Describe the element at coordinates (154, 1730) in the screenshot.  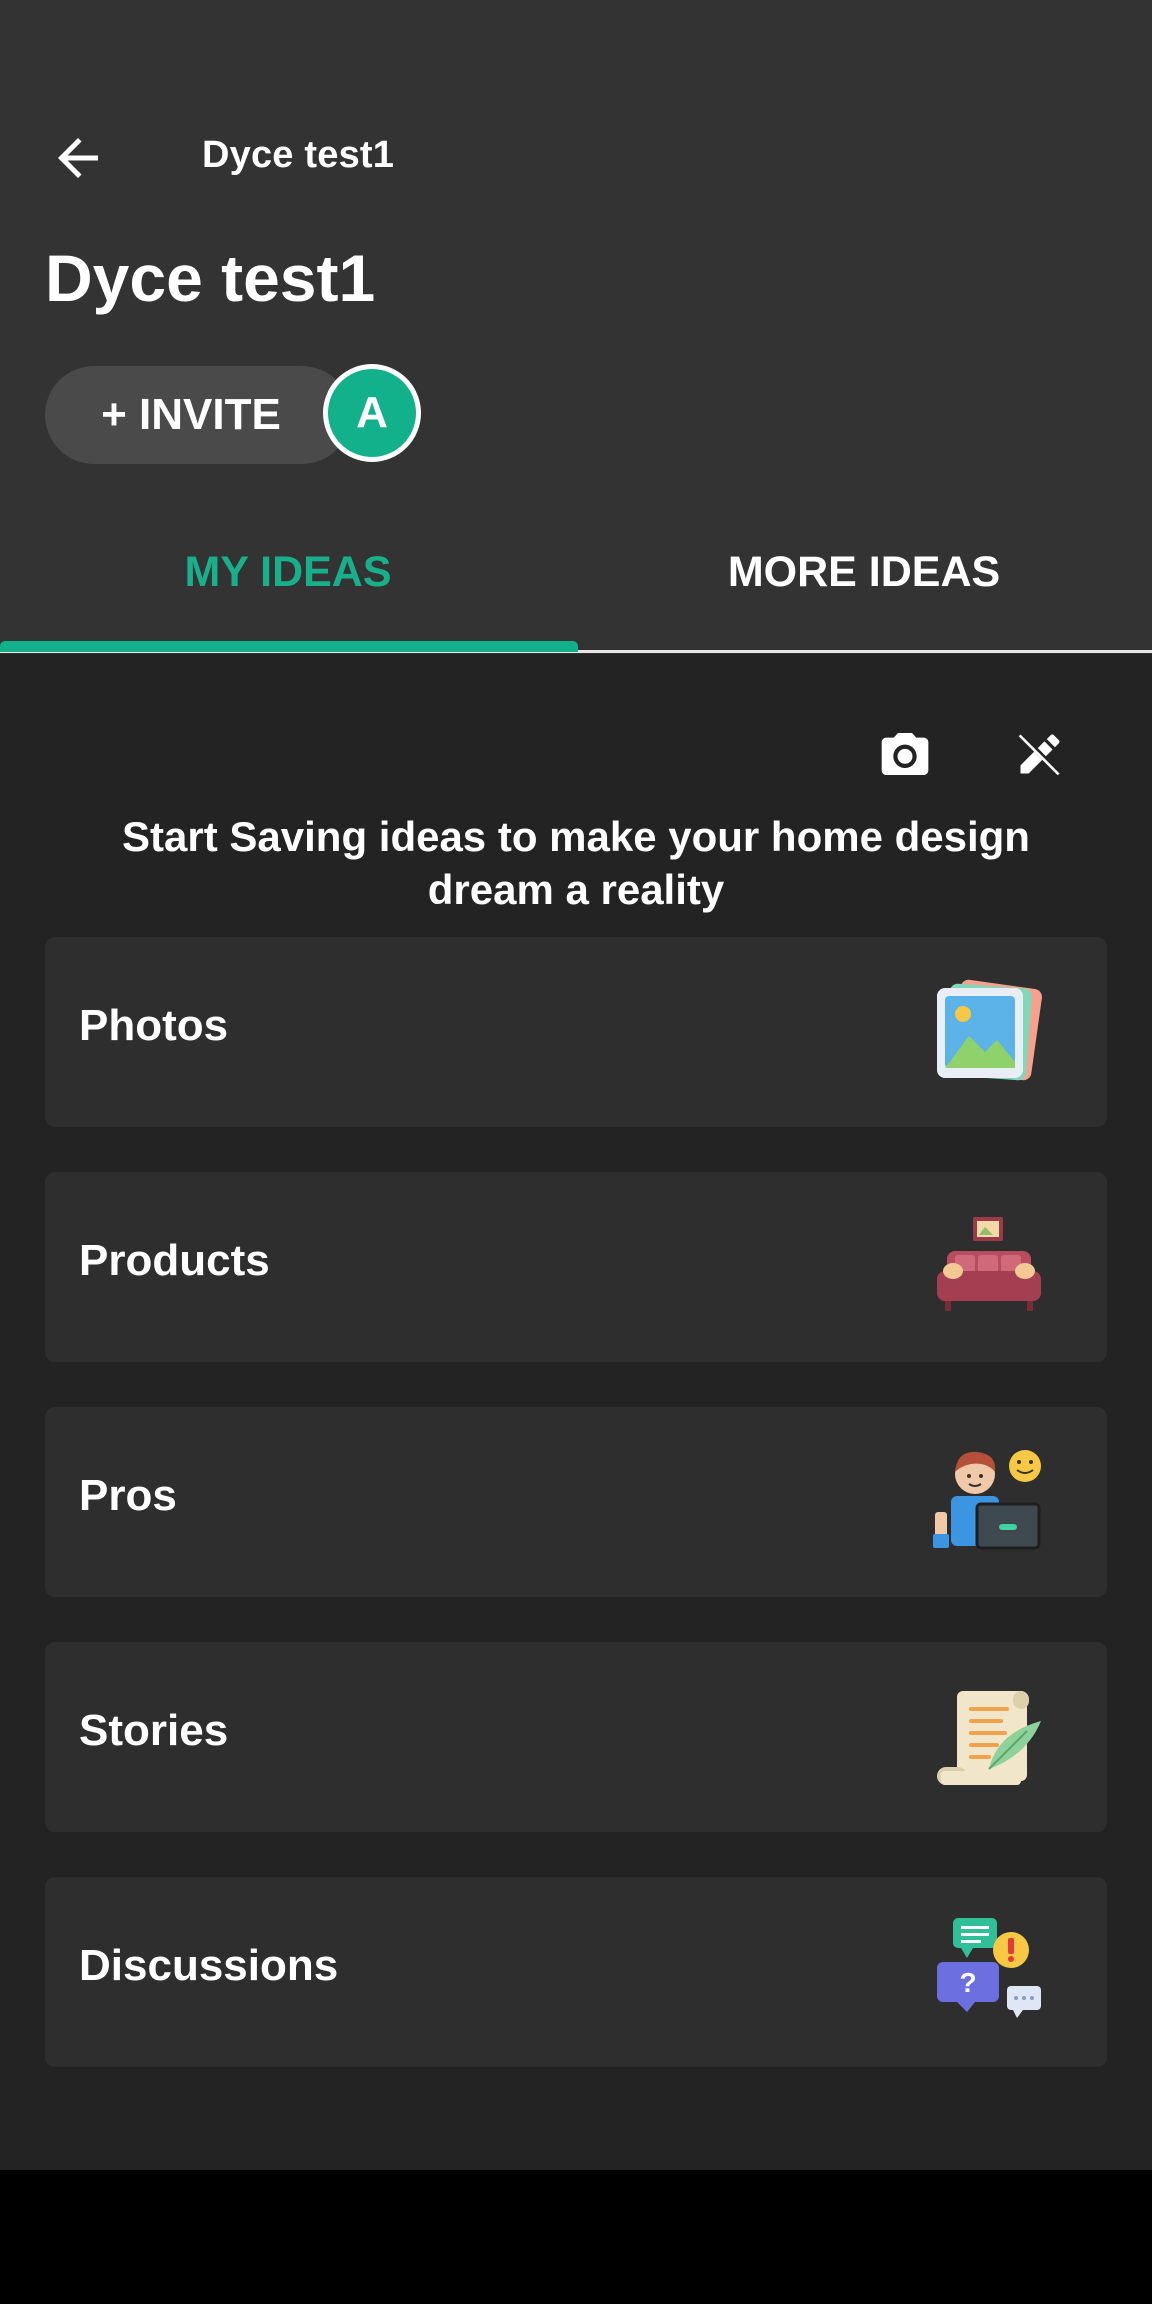
I see `category-label: Stories` at that location.